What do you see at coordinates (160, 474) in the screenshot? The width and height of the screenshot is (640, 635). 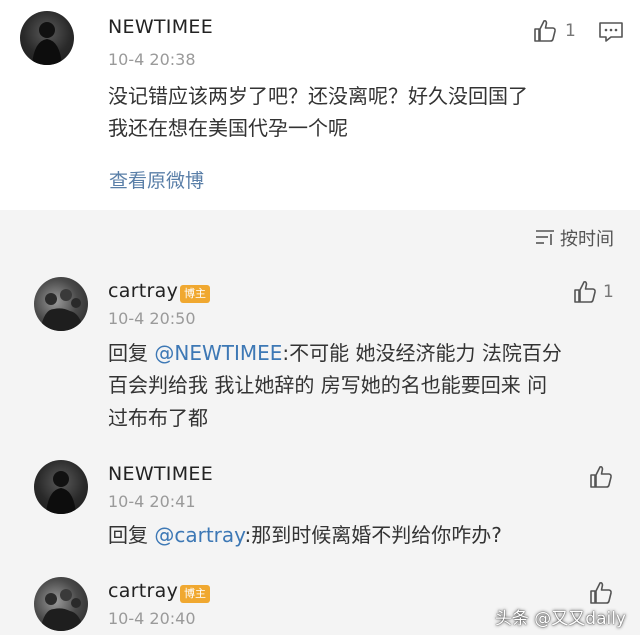 I see `reply-author: NEWTIMEE` at bounding box center [160, 474].